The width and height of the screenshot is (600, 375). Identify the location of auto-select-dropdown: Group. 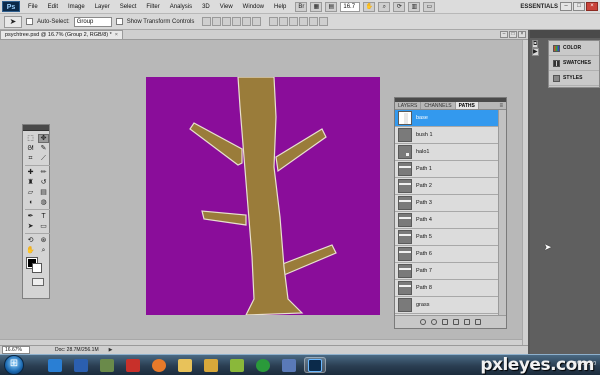
(92, 21).